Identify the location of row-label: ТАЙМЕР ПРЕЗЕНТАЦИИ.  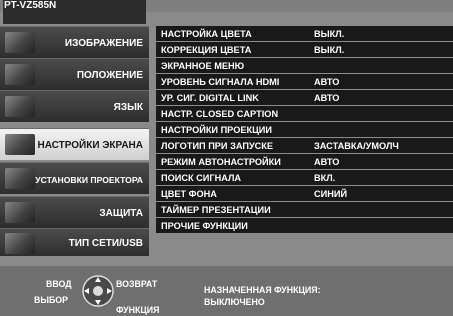
(216, 210).